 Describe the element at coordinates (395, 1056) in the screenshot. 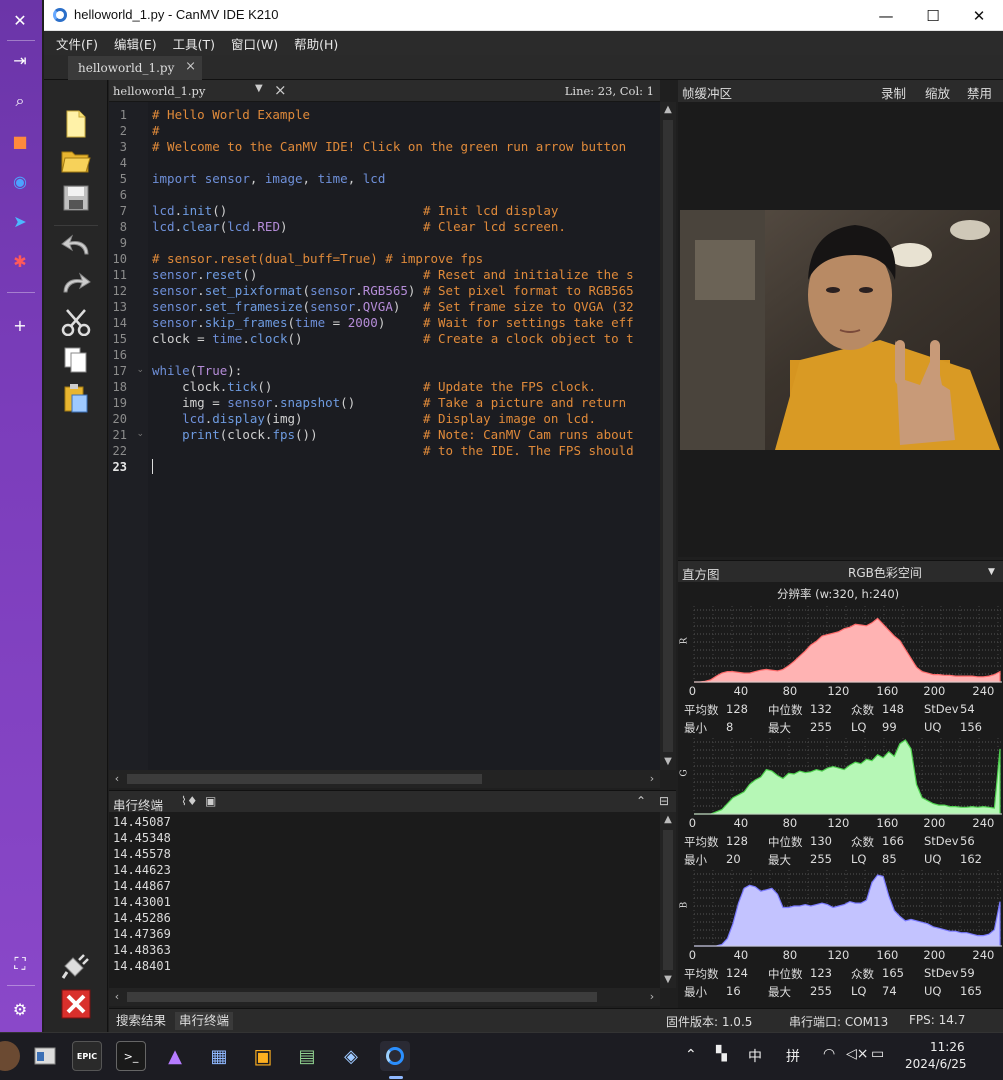

I see `canmv-taskbar-icon` at that location.